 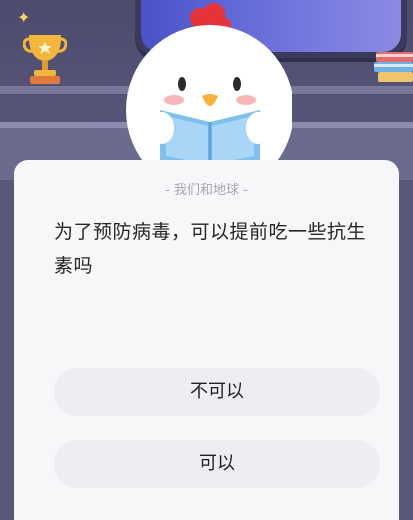 I want to click on category-label: - 我们和地球 -, so click(x=206, y=190).